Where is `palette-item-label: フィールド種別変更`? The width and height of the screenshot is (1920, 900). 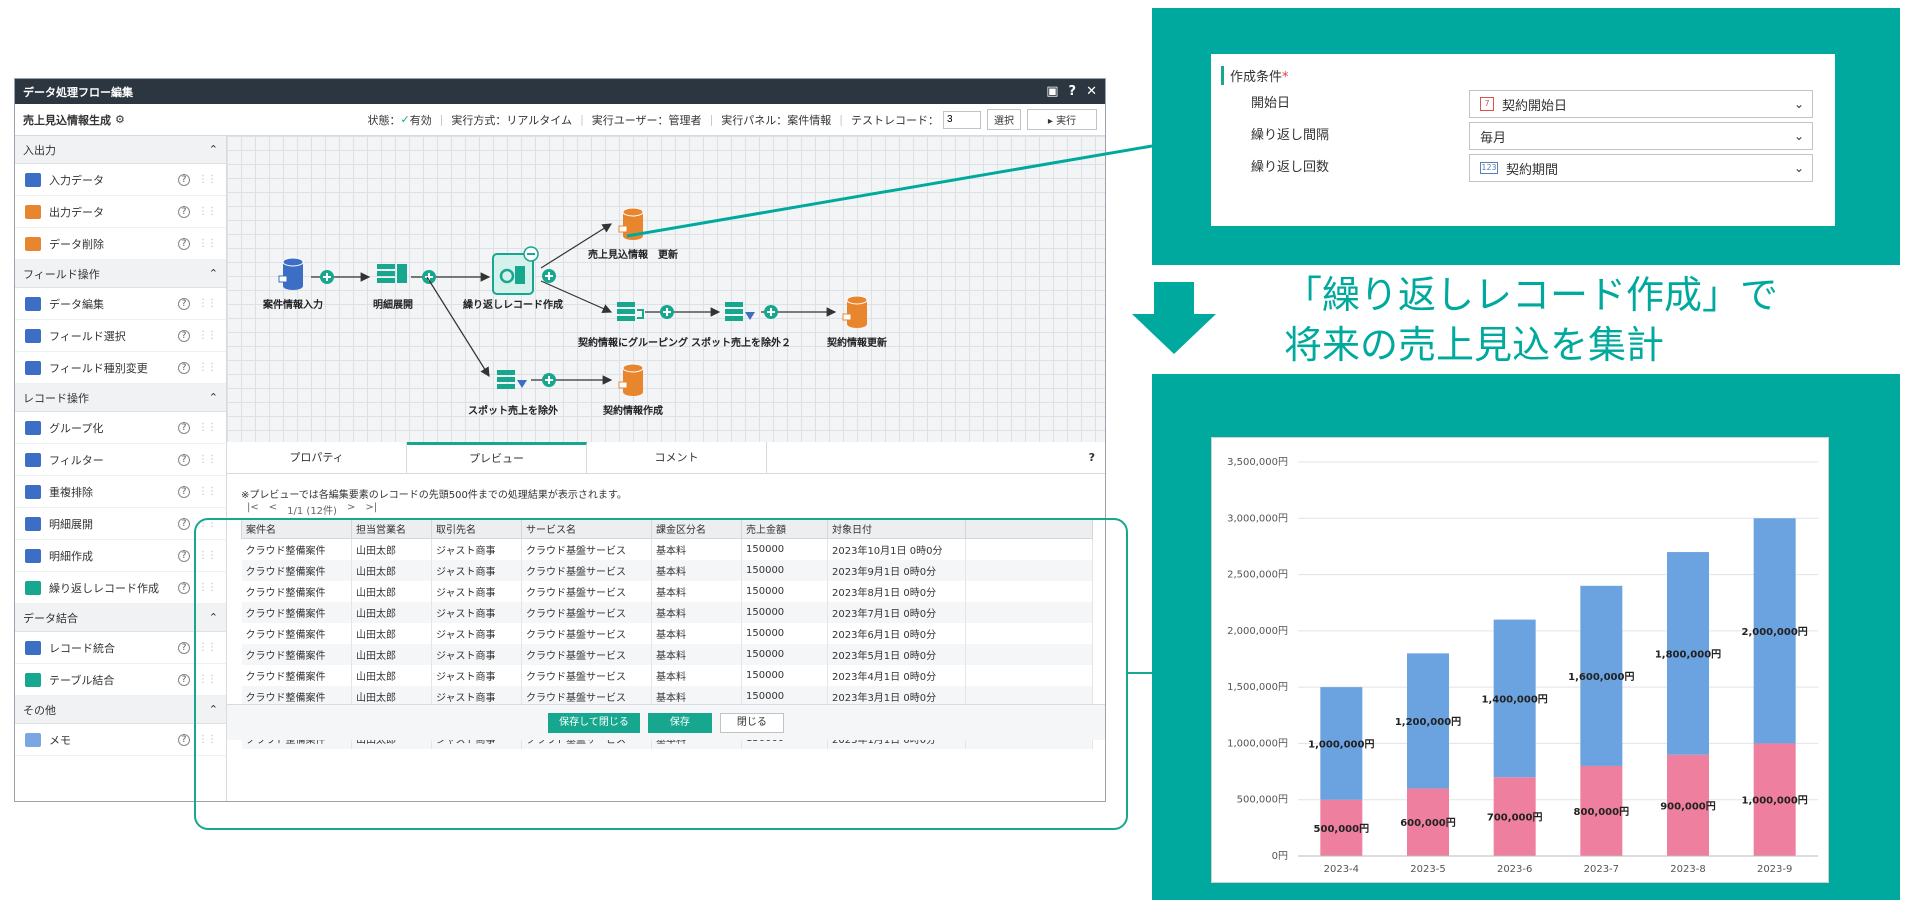
palette-item-label: フィールド種別変更 is located at coordinates (98, 368).